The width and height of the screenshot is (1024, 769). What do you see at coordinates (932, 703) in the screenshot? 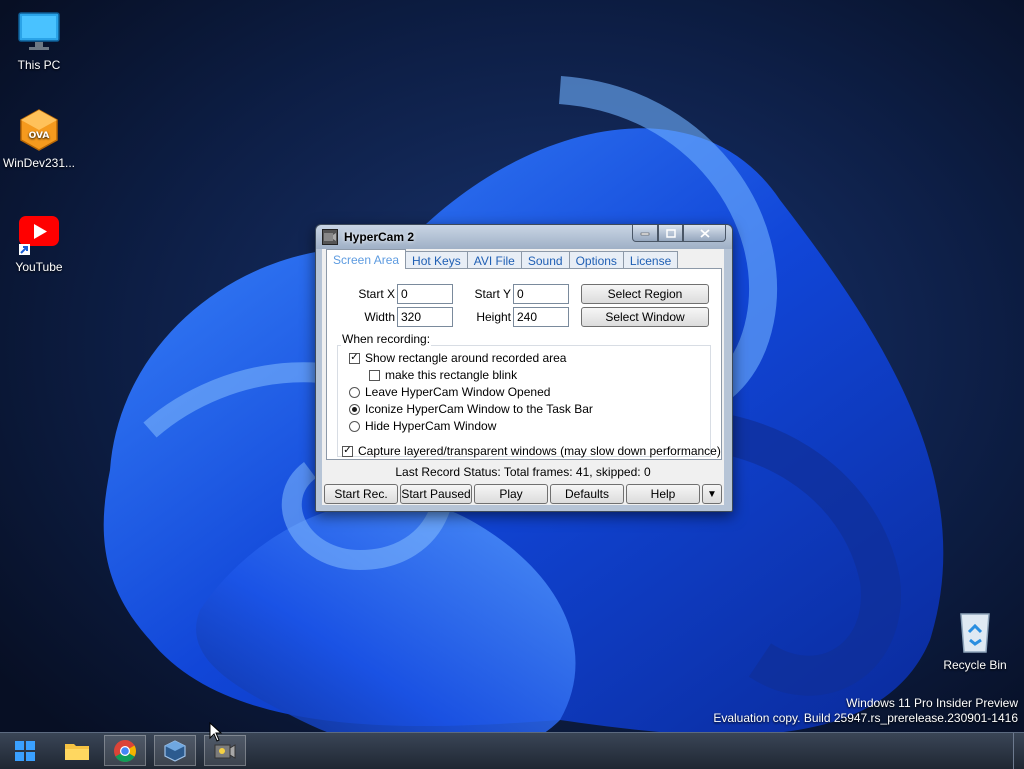
I see `watermark-edition: Windows 11 Pro Insider Preview` at bounding box center [932, 703].